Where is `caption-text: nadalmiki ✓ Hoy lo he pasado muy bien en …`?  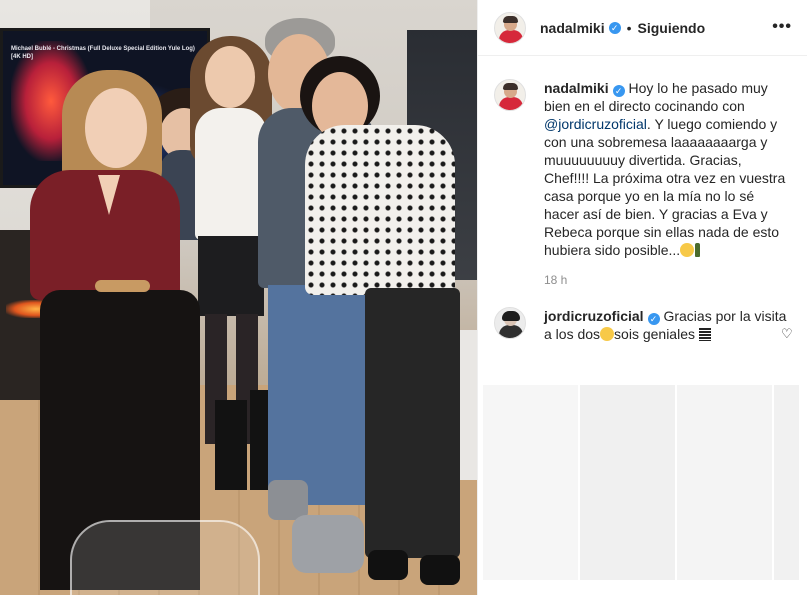 caption-text: nadalmiki ✓ Hoy lo he pasado muy bien en … is located at coordinates (667, 169).